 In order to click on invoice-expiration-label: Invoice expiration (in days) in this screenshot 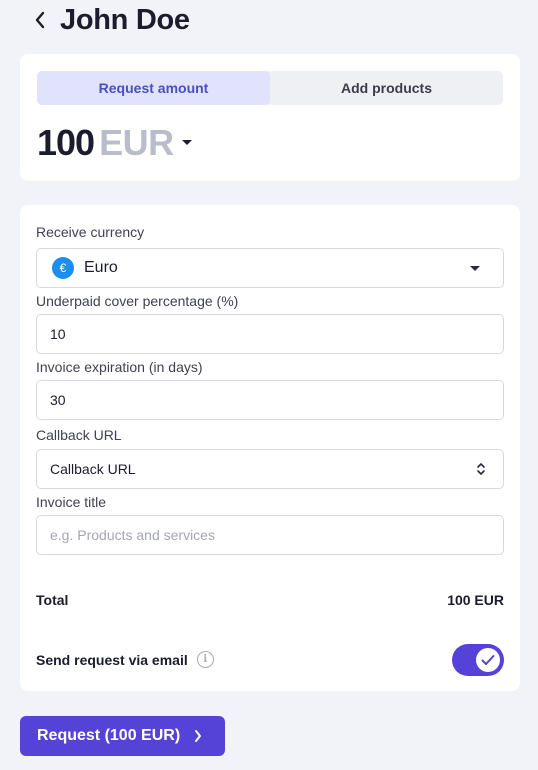, I will do `click(119, 367)`.